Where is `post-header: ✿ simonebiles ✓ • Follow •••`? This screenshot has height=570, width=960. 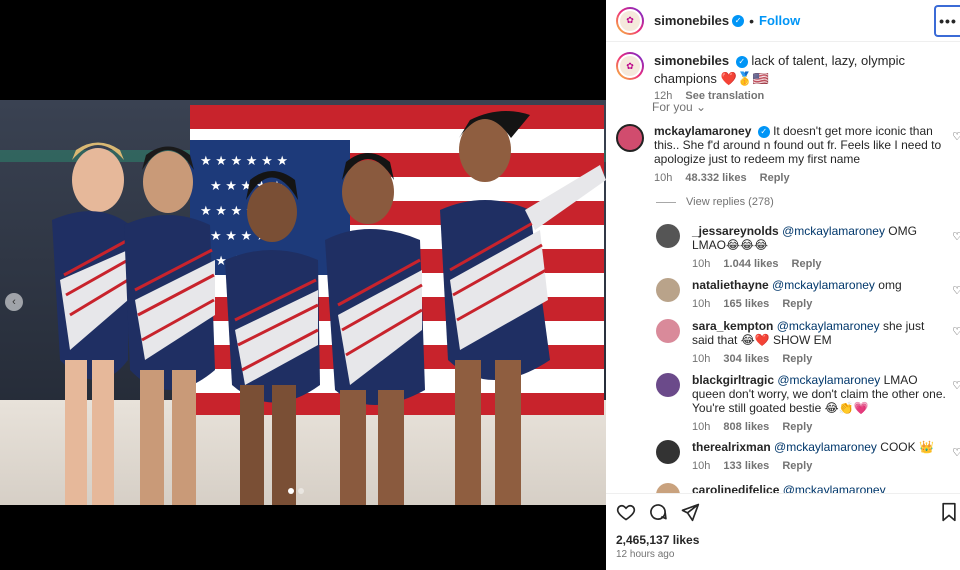
post-header: ✿ simonebiles ✓ • Follow ••• is located at coordinates (783, 21).